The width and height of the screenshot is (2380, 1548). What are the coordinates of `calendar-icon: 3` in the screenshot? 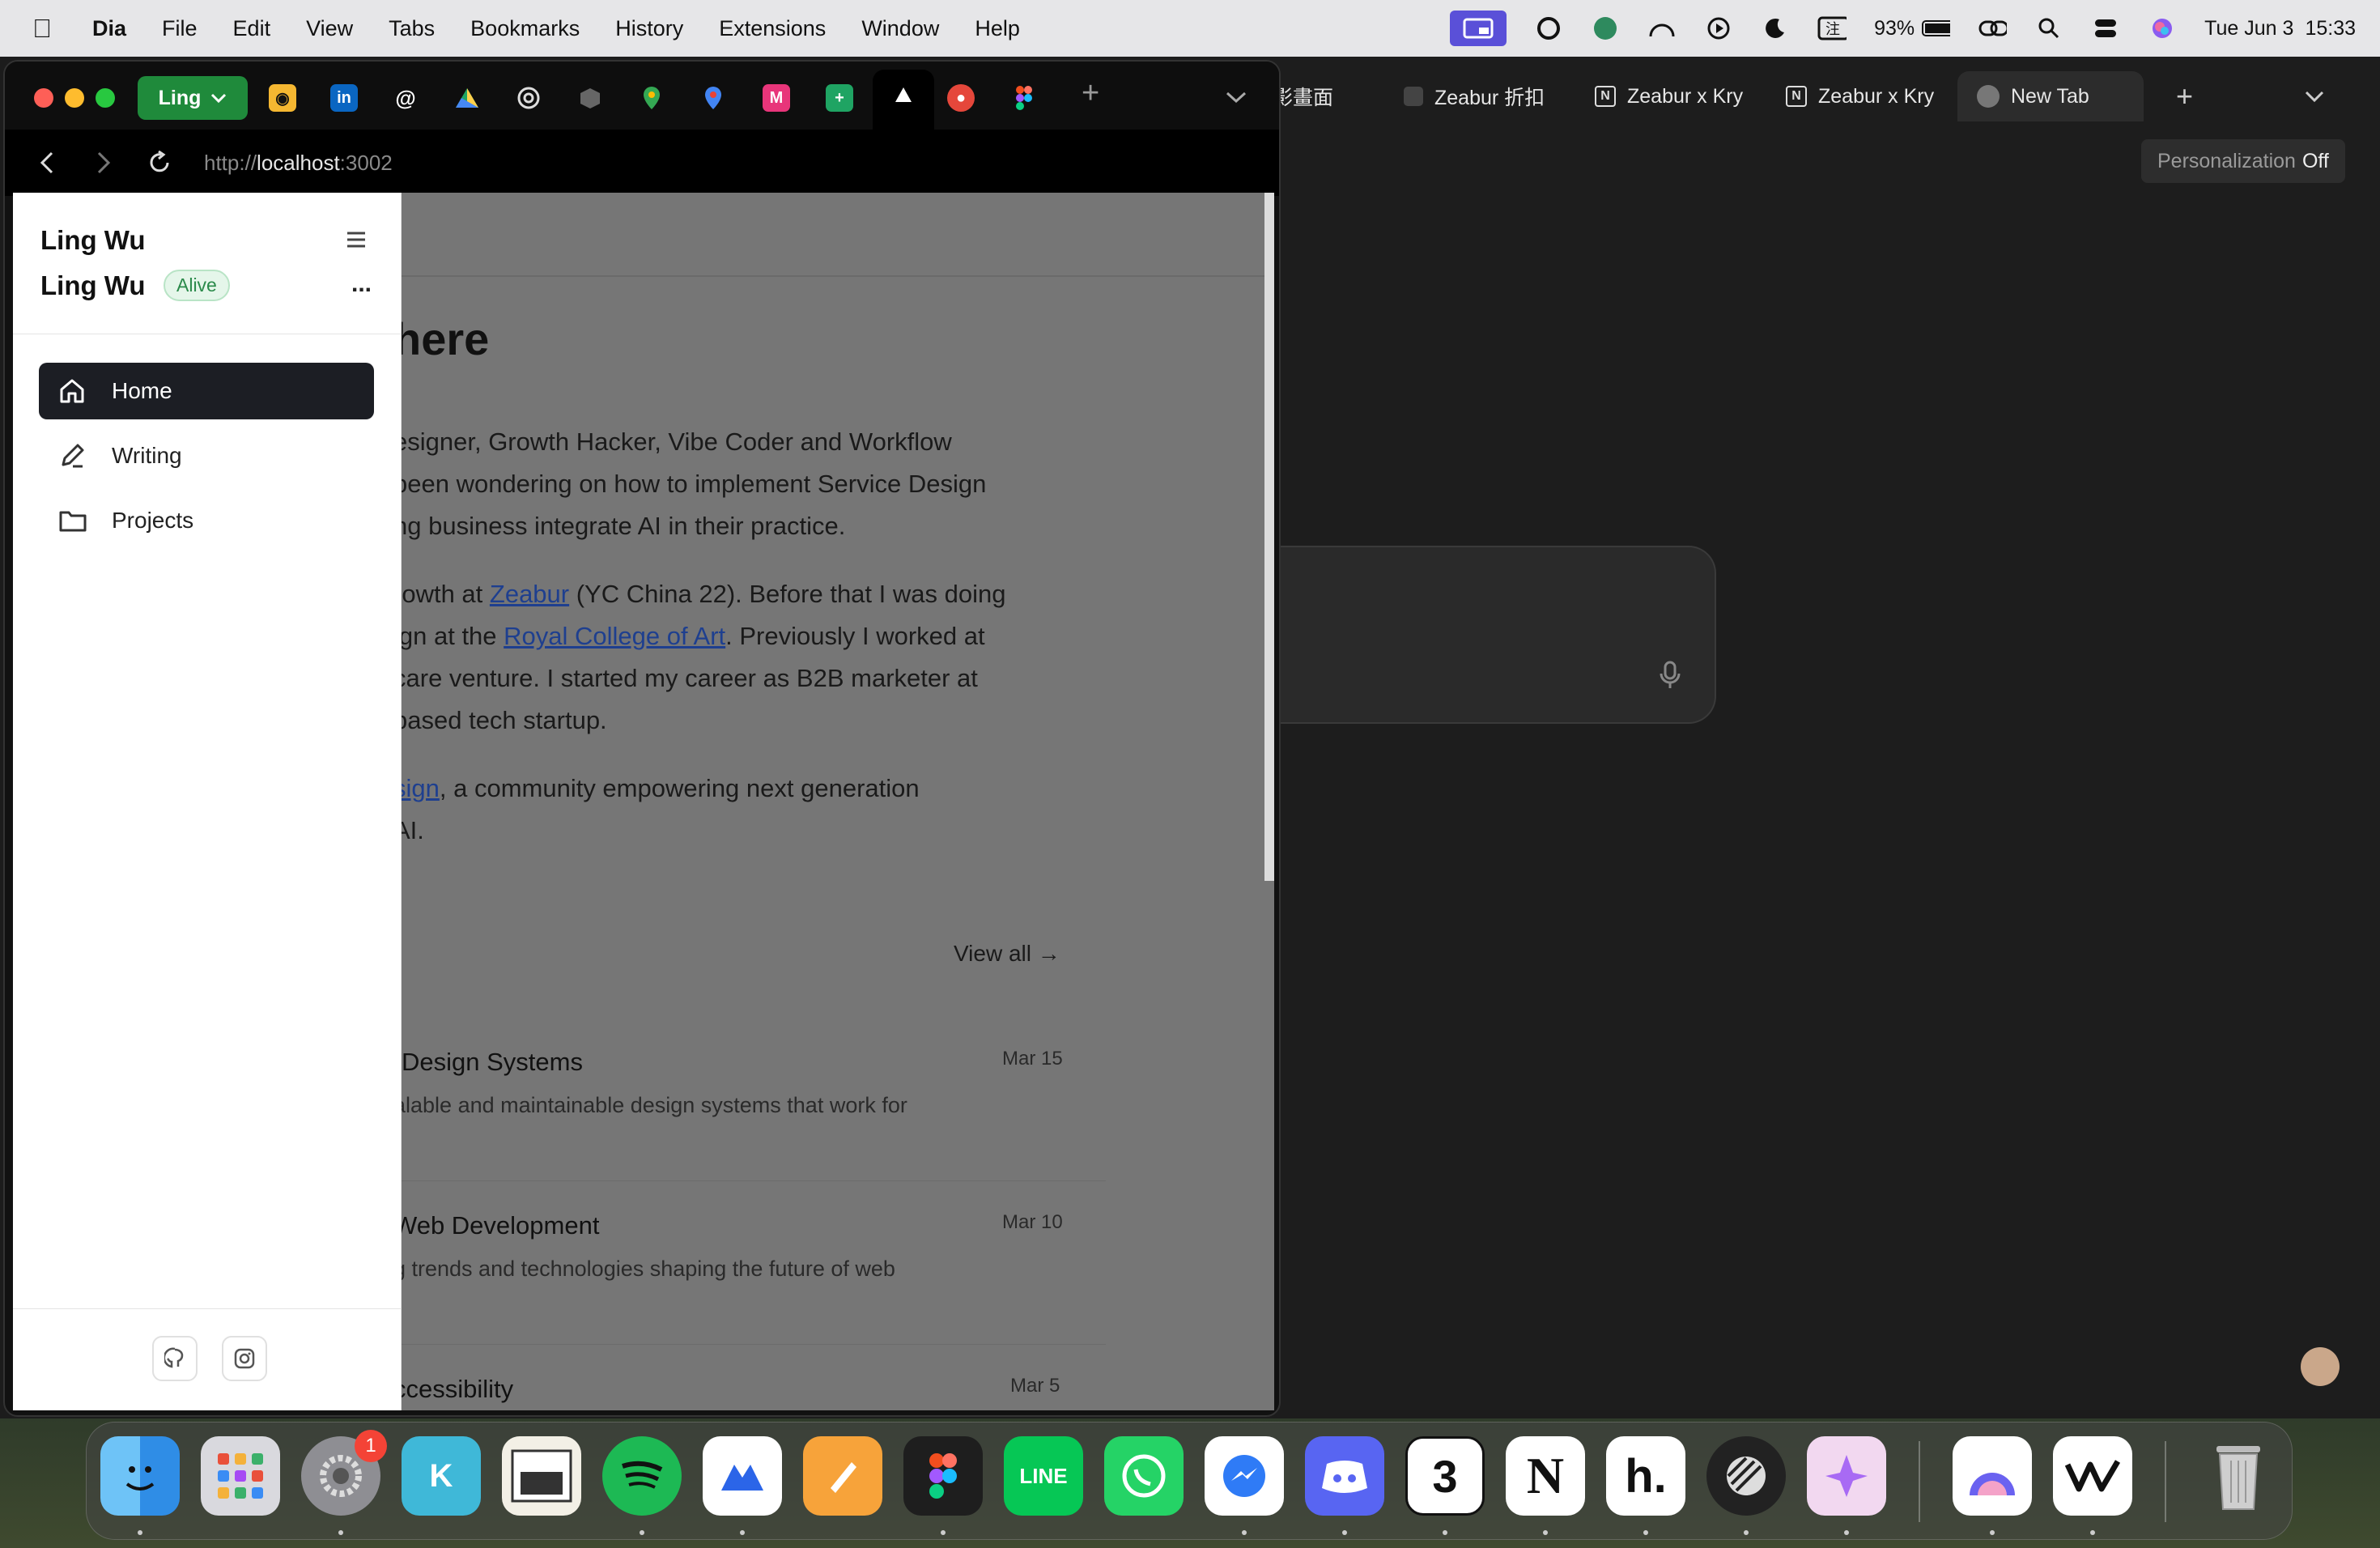 It's located at (1445, 1476).